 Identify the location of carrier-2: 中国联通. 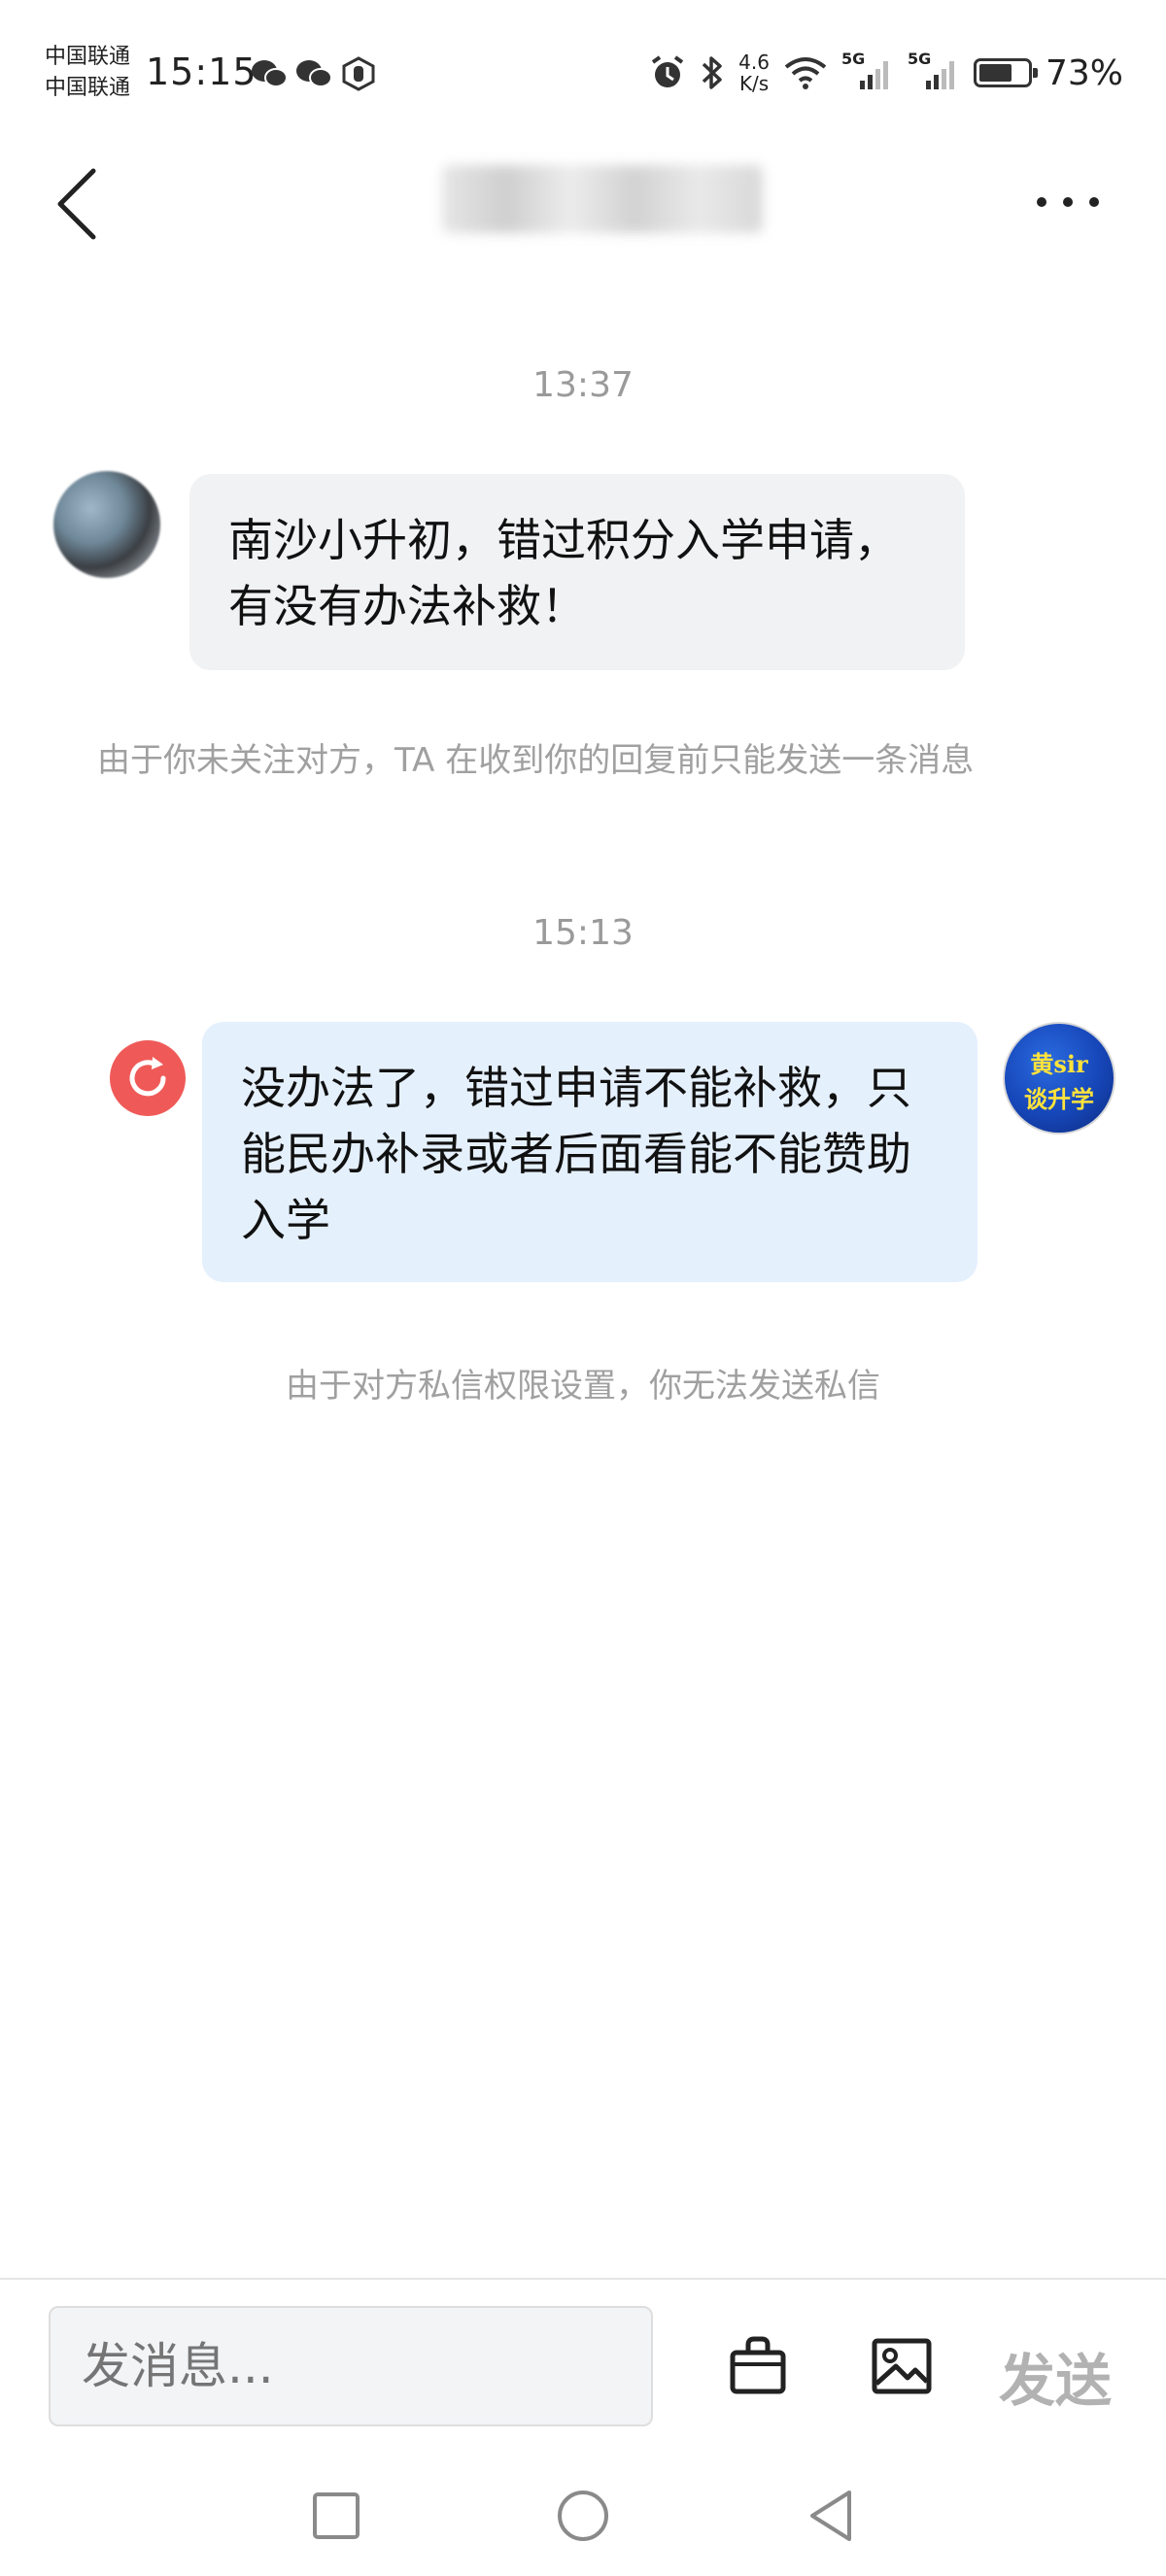
(88, 88).